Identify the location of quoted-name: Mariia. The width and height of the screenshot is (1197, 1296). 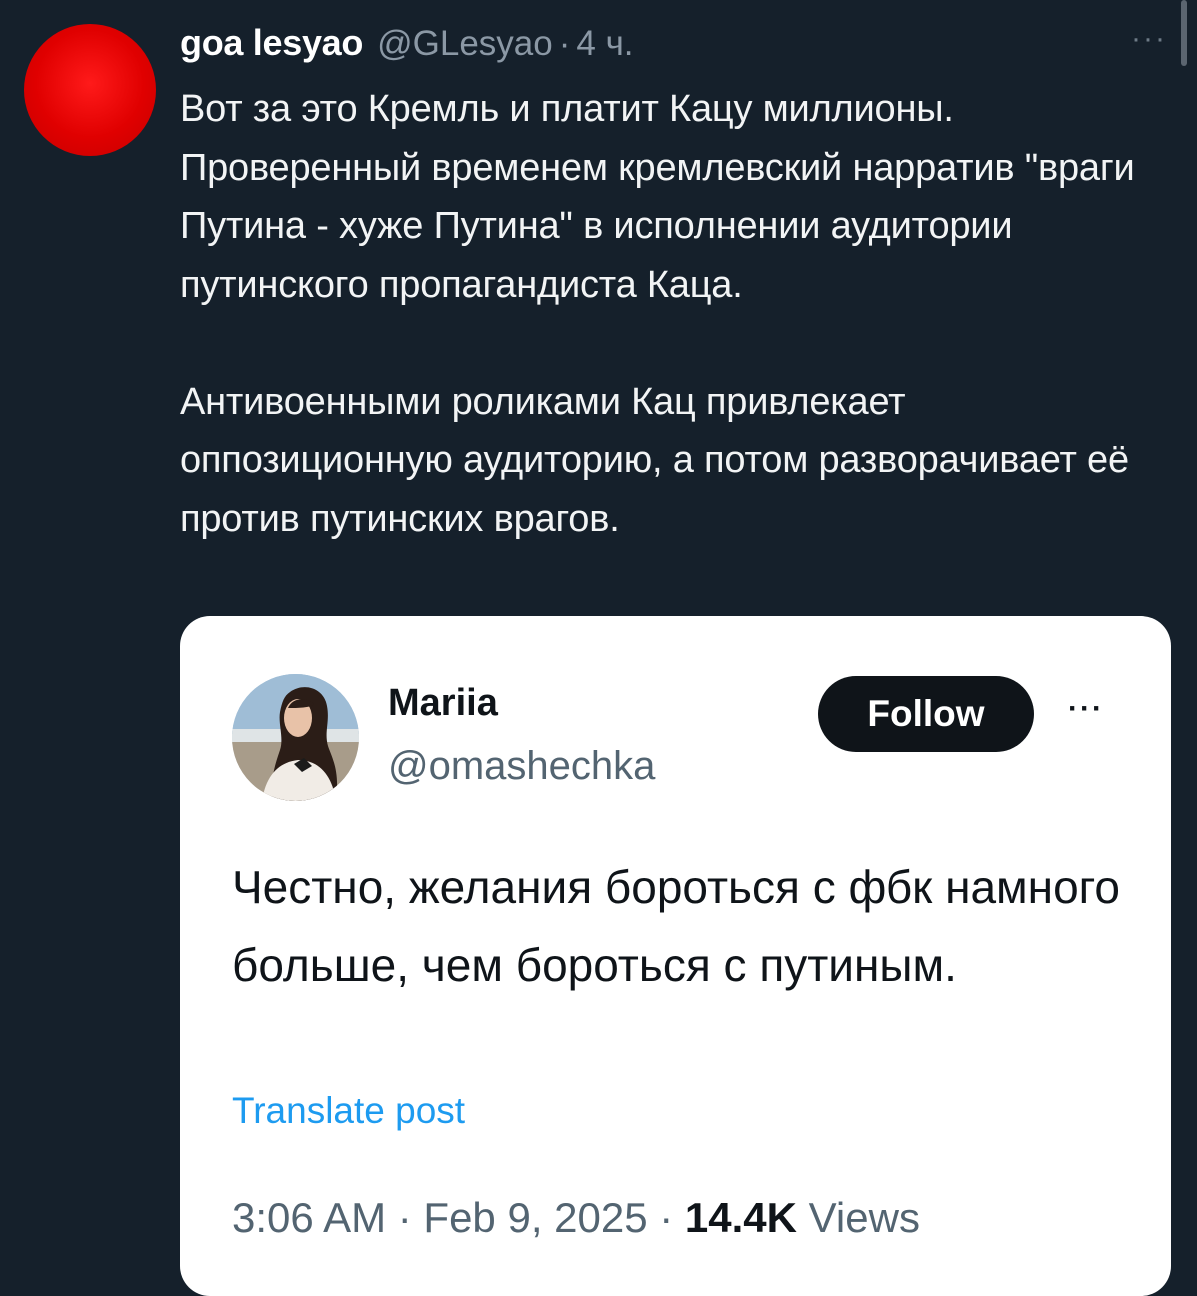
(443, 703).